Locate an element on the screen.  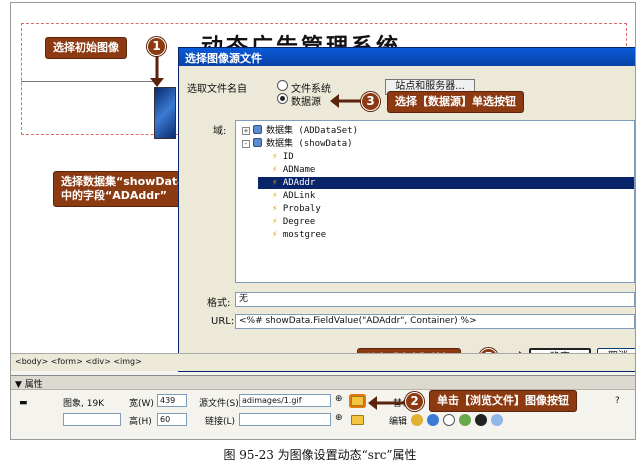
expand-icon: + is located at coordinates (246, 131).